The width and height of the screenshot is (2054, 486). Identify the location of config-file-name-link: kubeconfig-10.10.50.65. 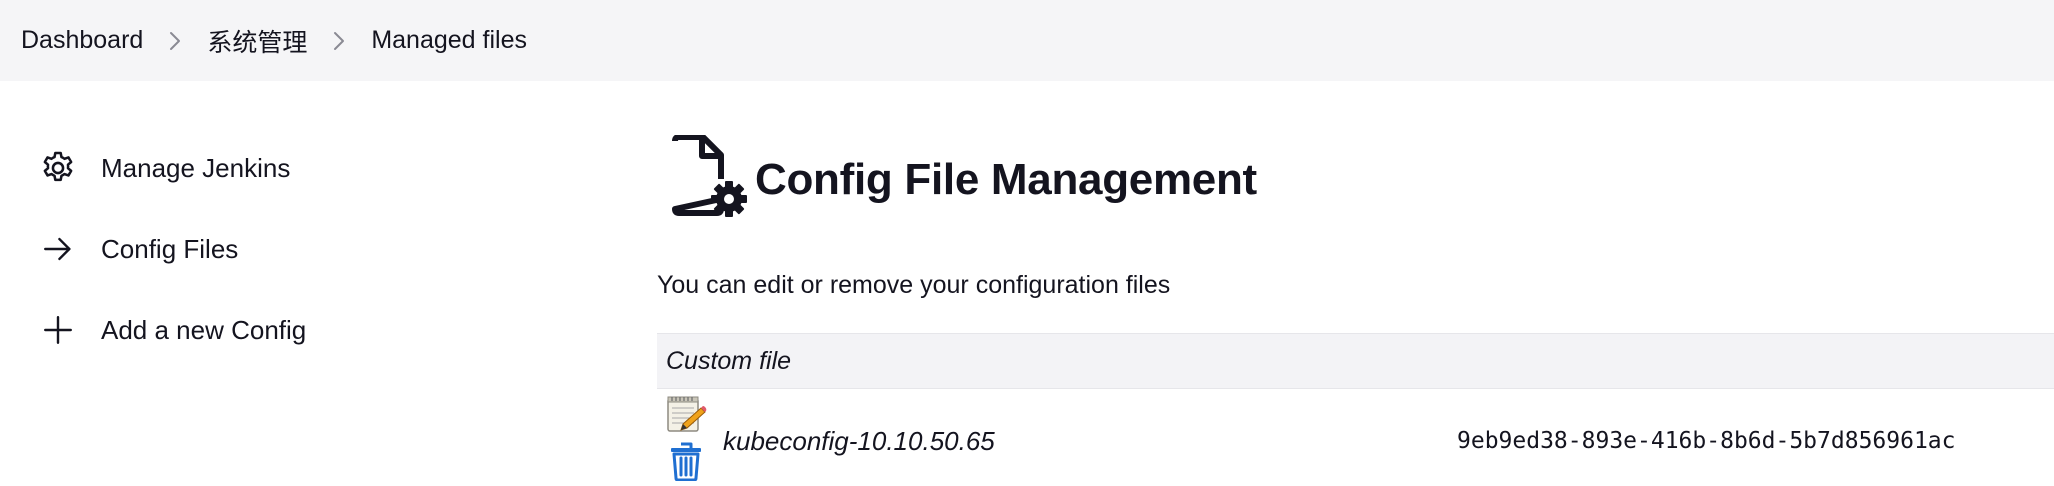
(859, 441).